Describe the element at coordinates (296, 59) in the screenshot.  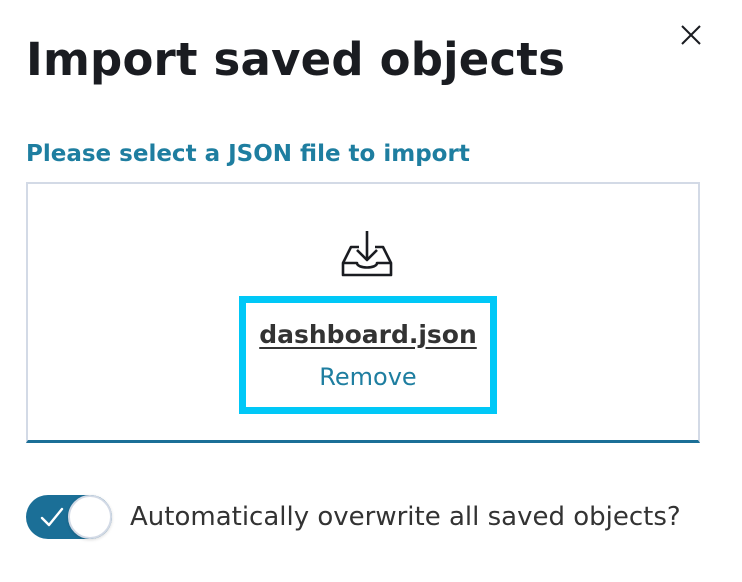
I see `flyout-title: Import saved objects` at that location.